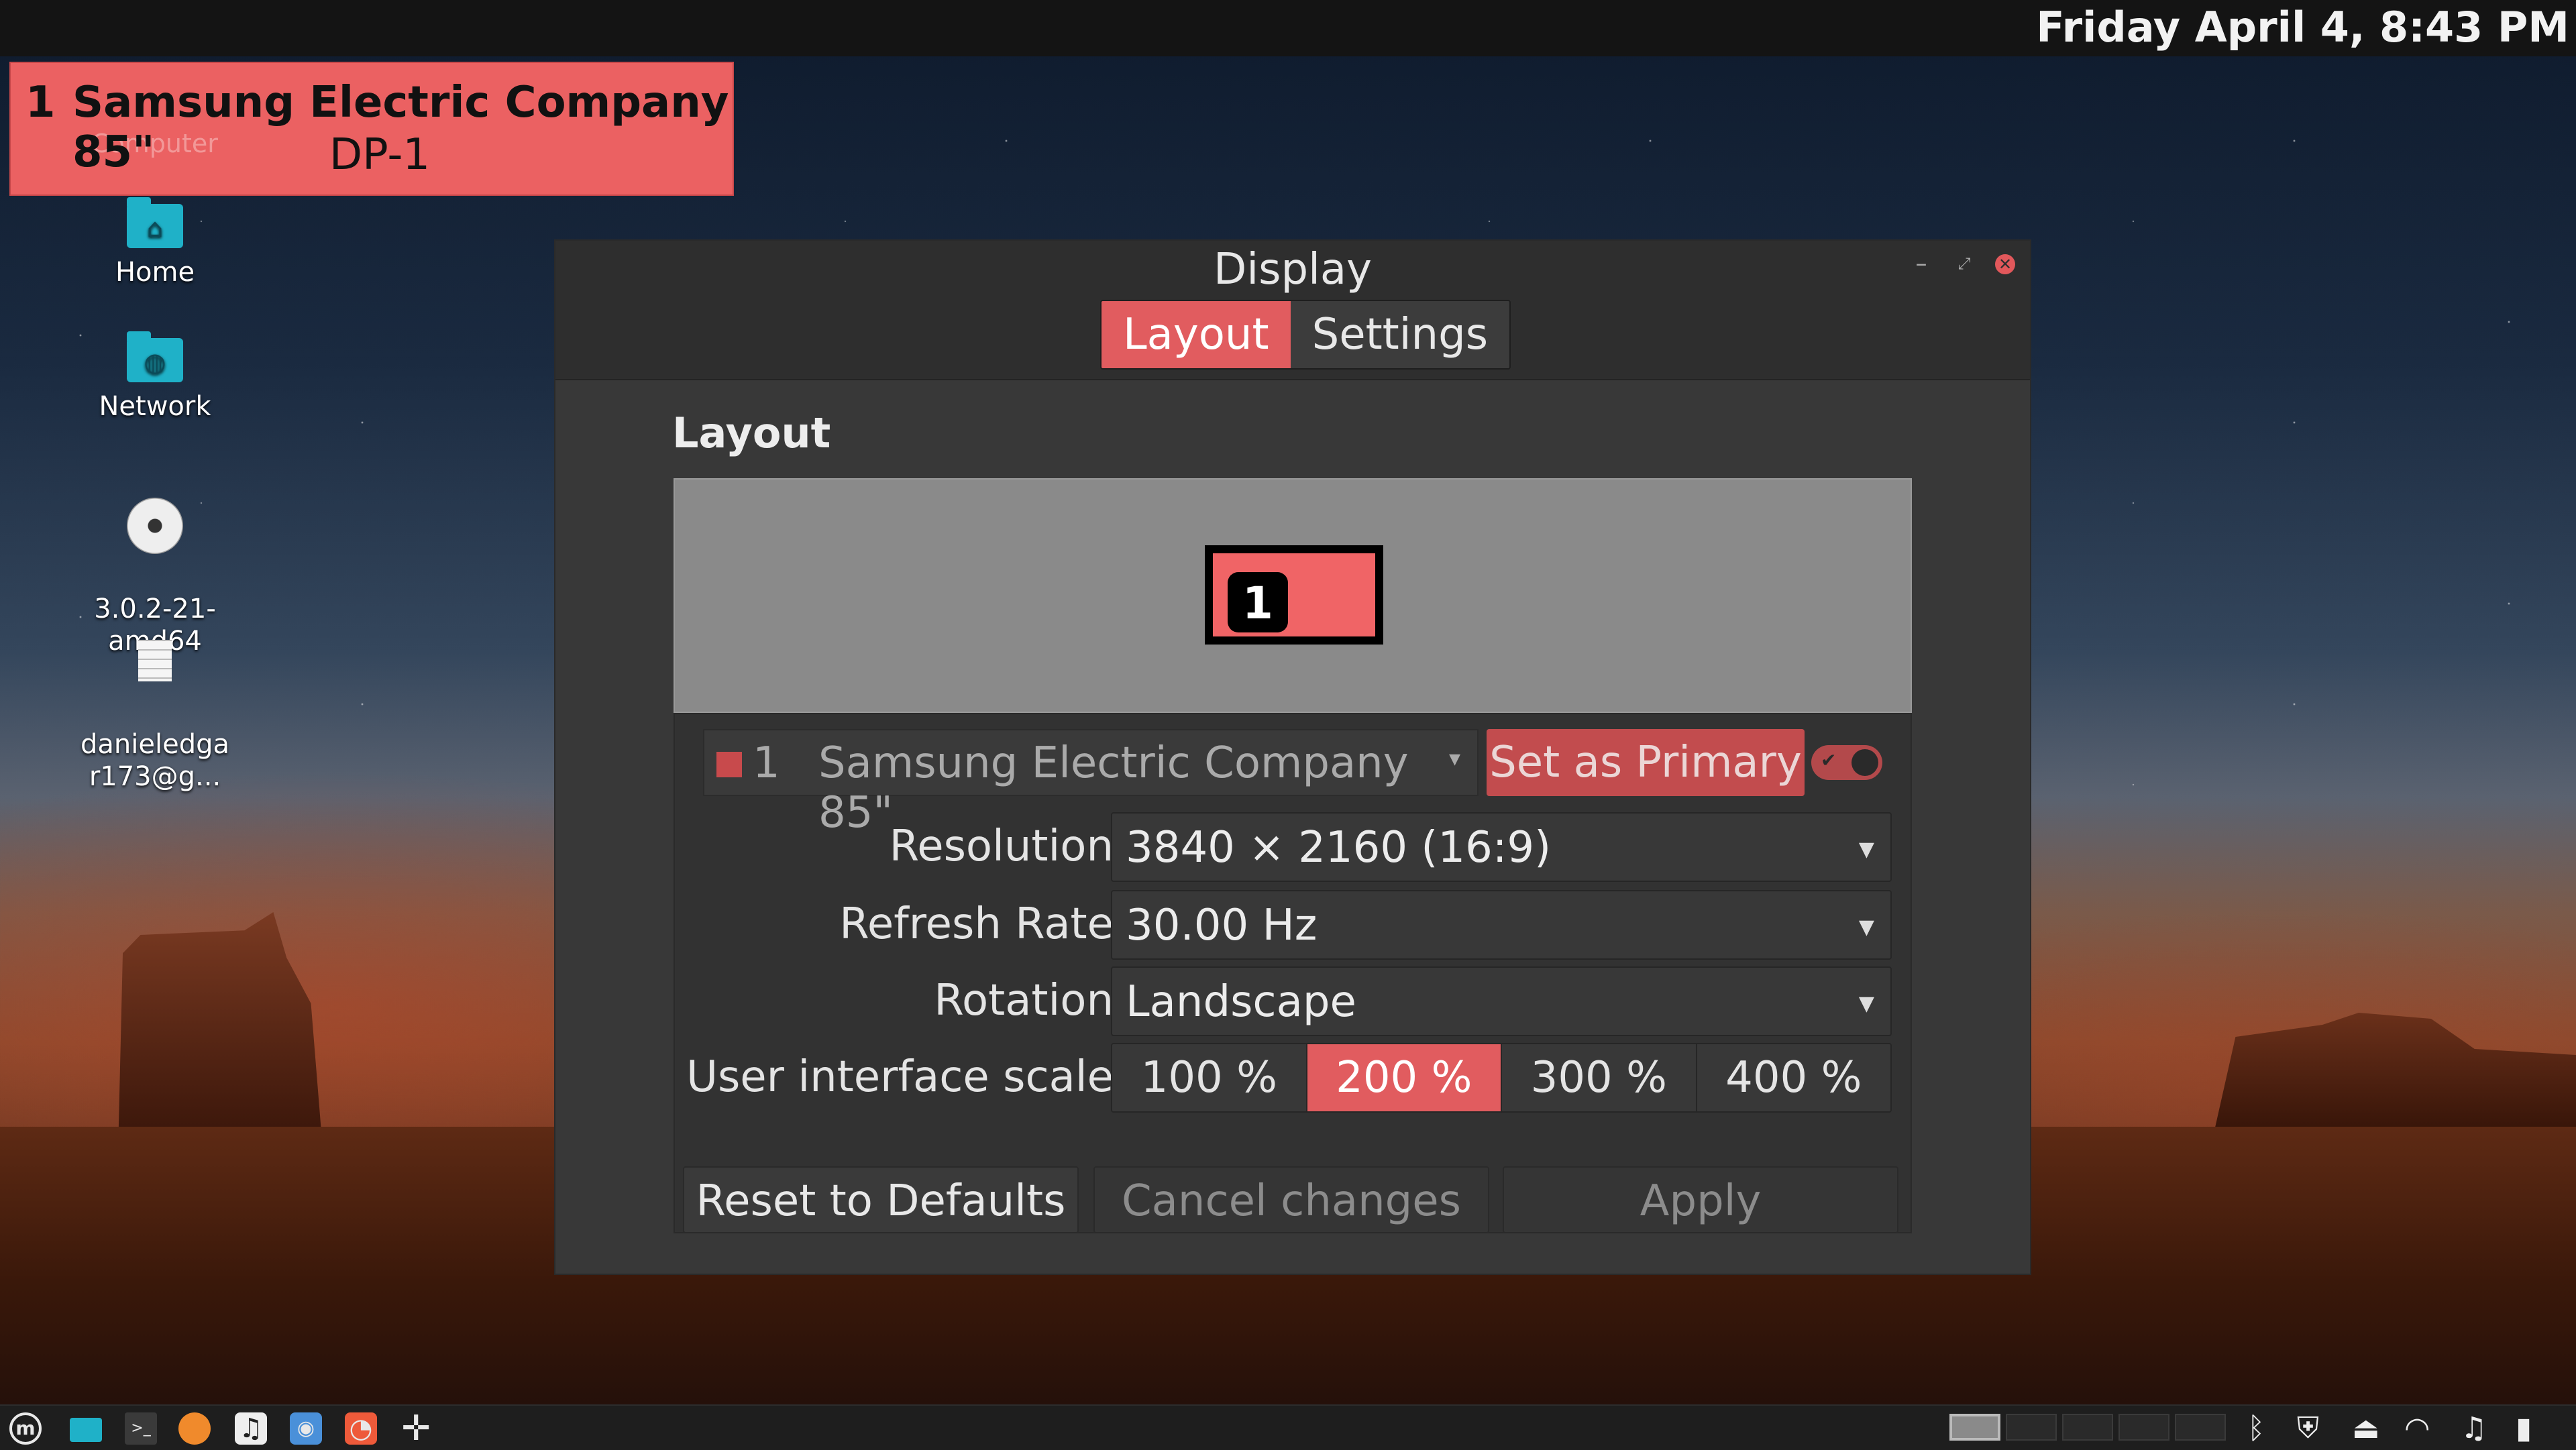 This screenshot has height=1450, width=2576. What do you see at coordinates (1864, 762) in the screenshot?
I see `toggle-knob` at bounding box center [1864, 762].